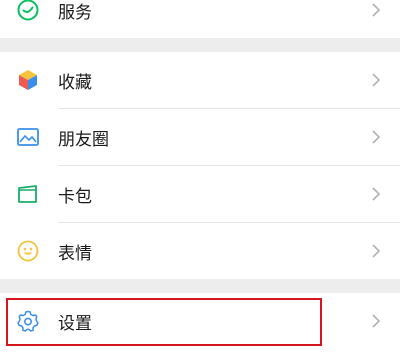 The width and height of the screenshot is (400, 355). I want to click on menu-item-label: 表情, so click(75, 253).